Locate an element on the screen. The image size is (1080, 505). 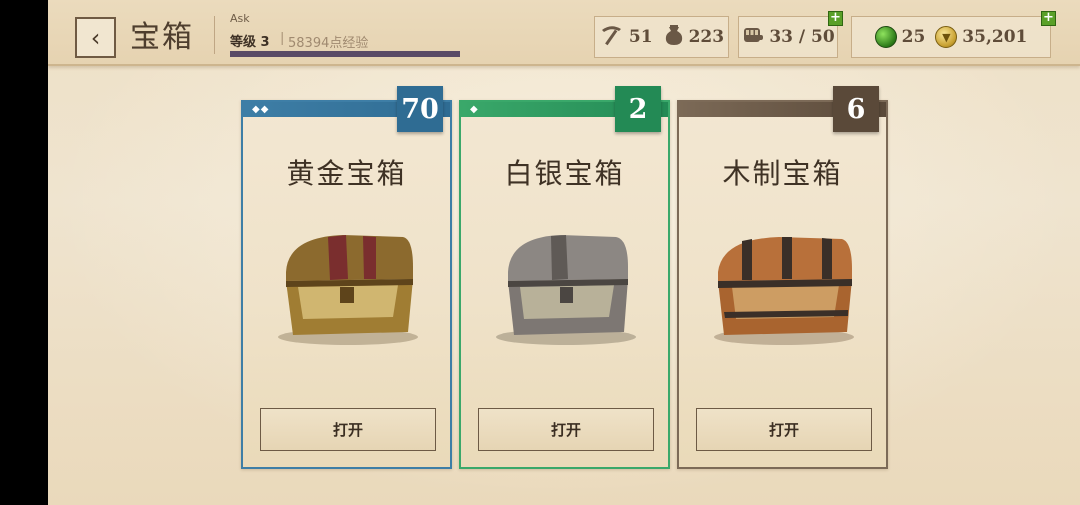
chest-card-wood: 6 木制宝箱 打开 is located at coordinates (782, 277).